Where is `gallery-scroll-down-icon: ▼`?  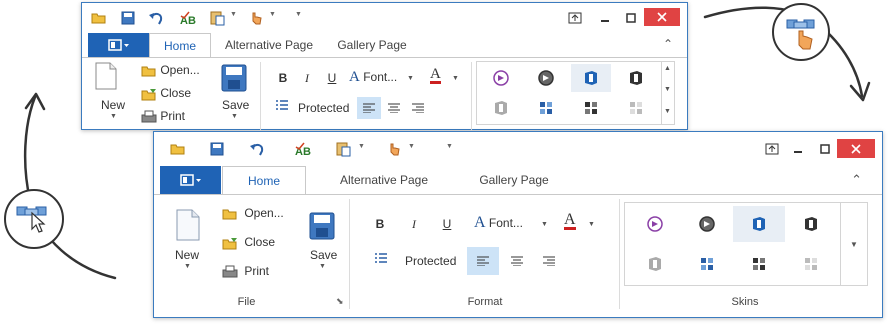 gallery-scroll-down-icon: ▼ is located at coordinates (667, 89).